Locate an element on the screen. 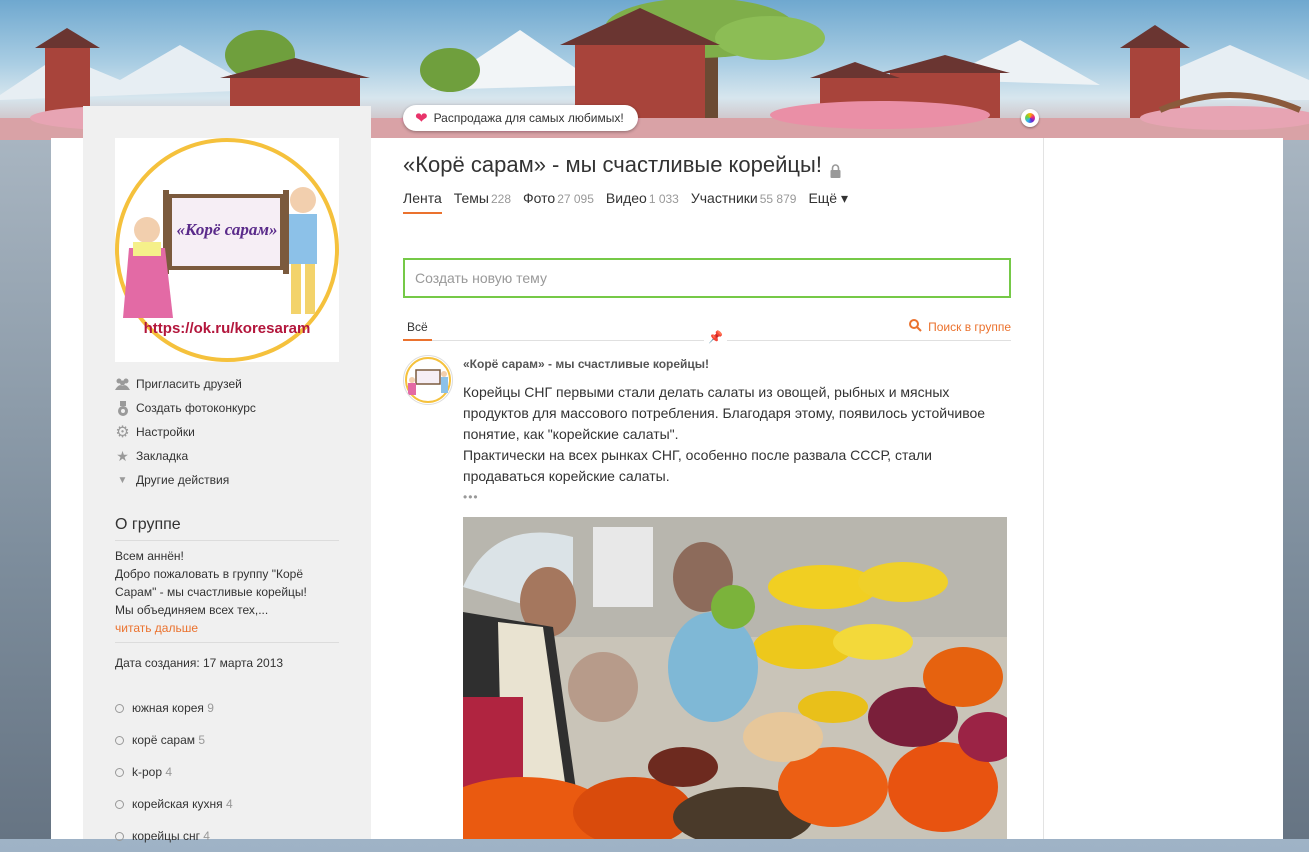  tab-label: Ещё ▾ is located at coordinates (828, 198).